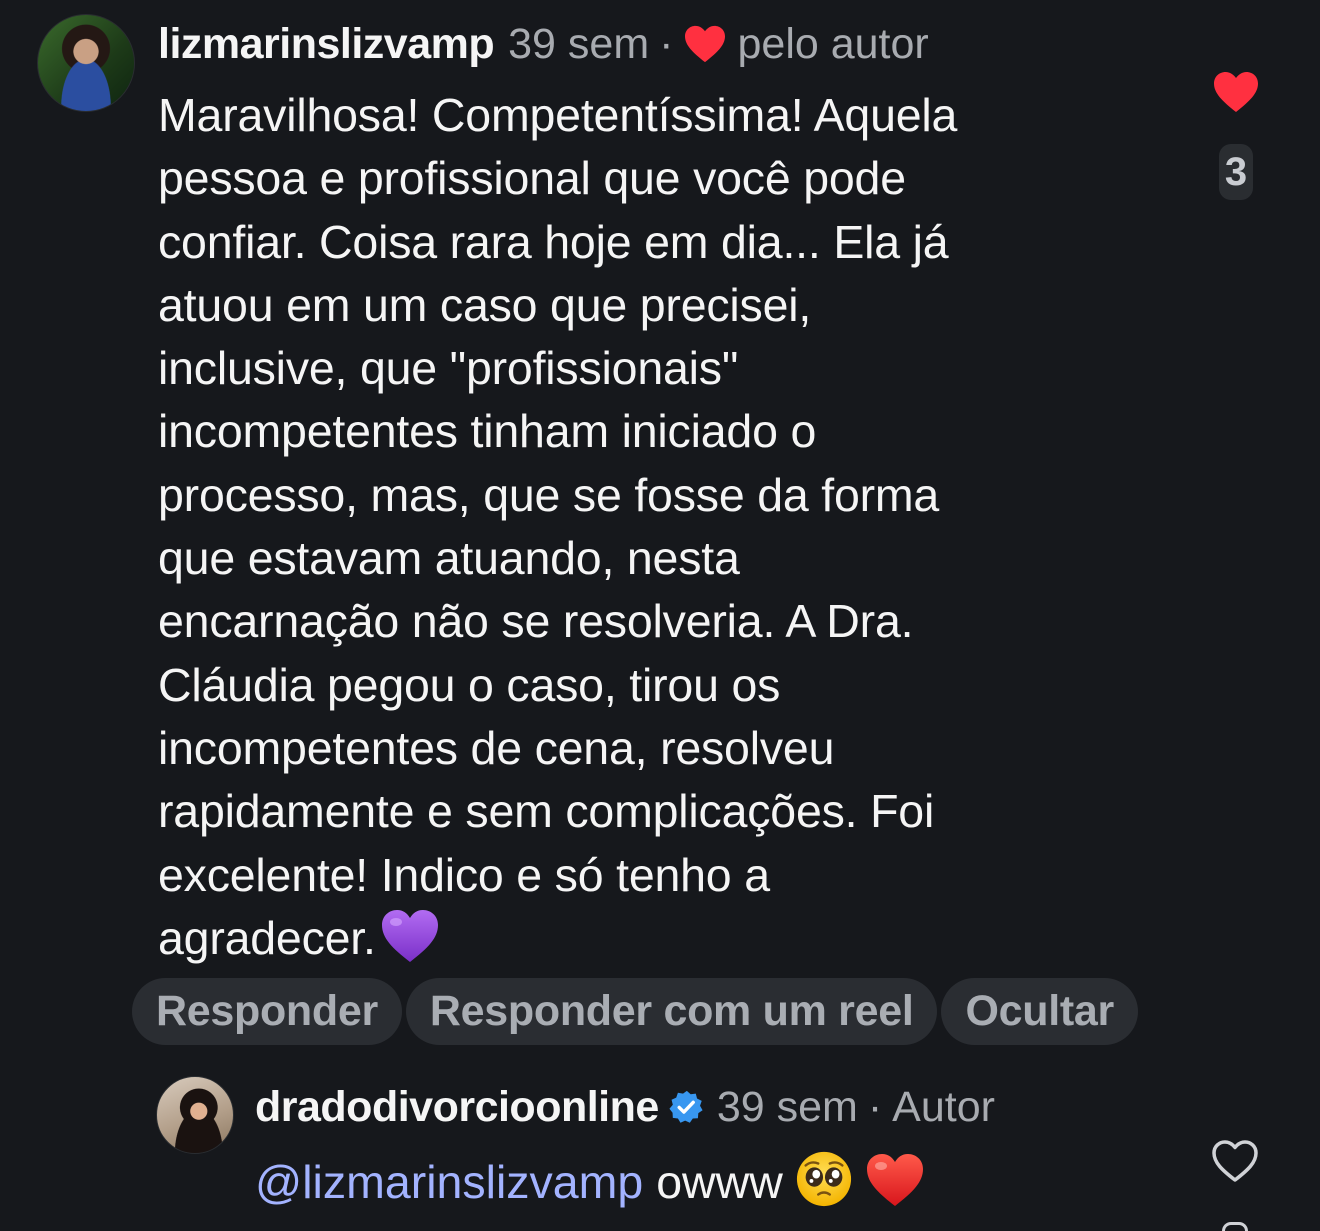 The height and width of the screenshot is (1231, 1320). Describe the element at coordinates (787, 1106) in the screenshot. I see `reply-time: 39 sem` at that location.